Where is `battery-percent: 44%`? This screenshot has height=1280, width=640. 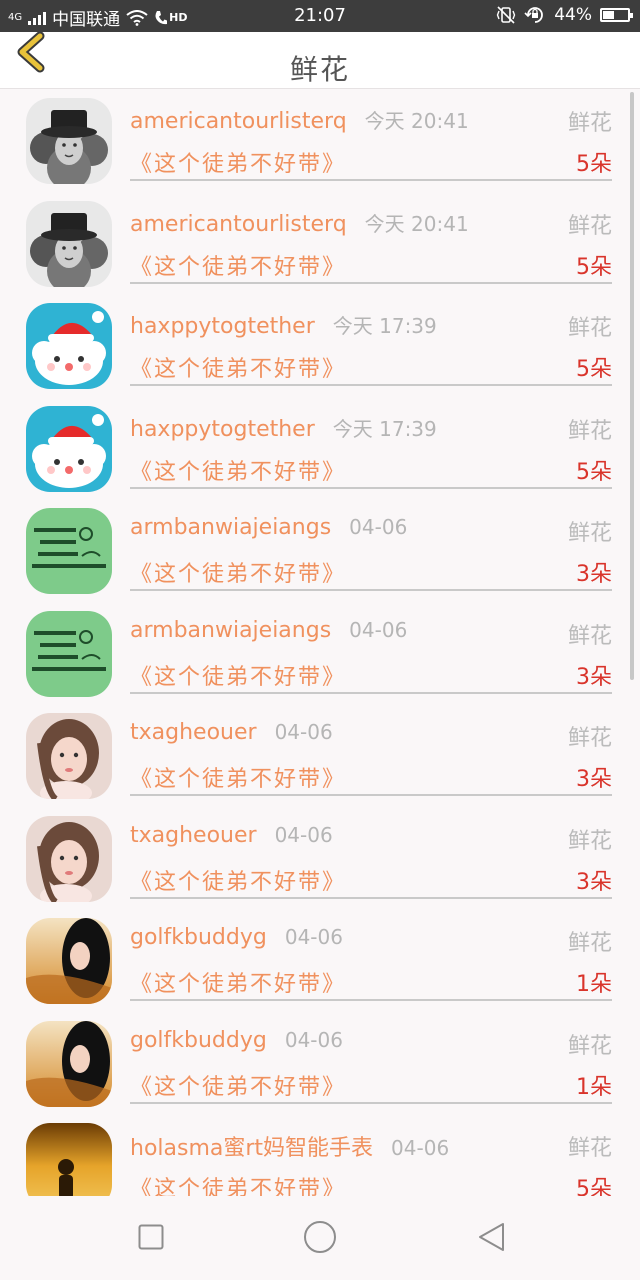
battery-percent: 44% is located at coordinates (573, 15).